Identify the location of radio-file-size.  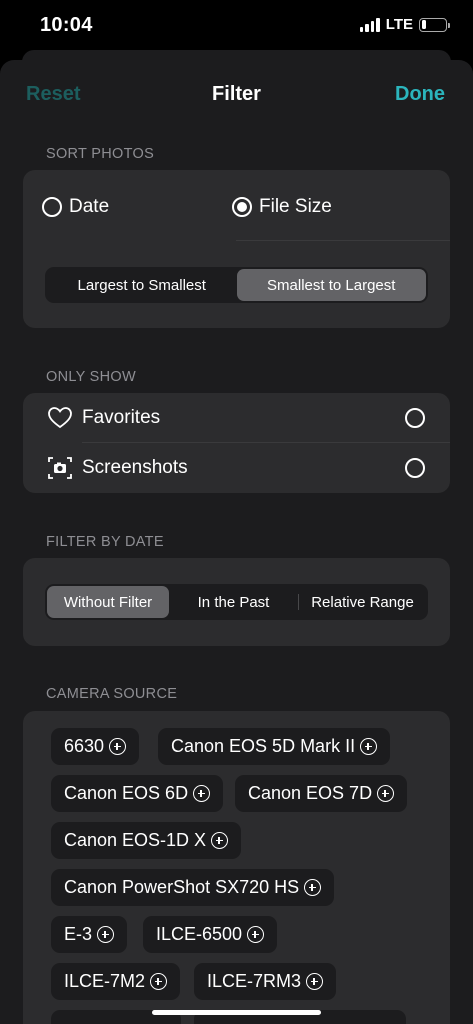
(242, 207).